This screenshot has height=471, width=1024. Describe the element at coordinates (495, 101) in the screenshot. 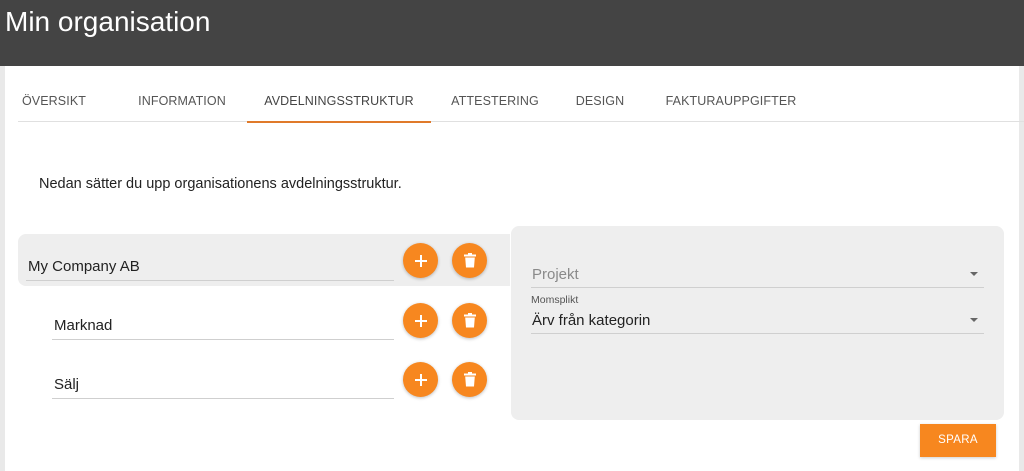

I see `tab-attestering: ATTESTERING` at that location.